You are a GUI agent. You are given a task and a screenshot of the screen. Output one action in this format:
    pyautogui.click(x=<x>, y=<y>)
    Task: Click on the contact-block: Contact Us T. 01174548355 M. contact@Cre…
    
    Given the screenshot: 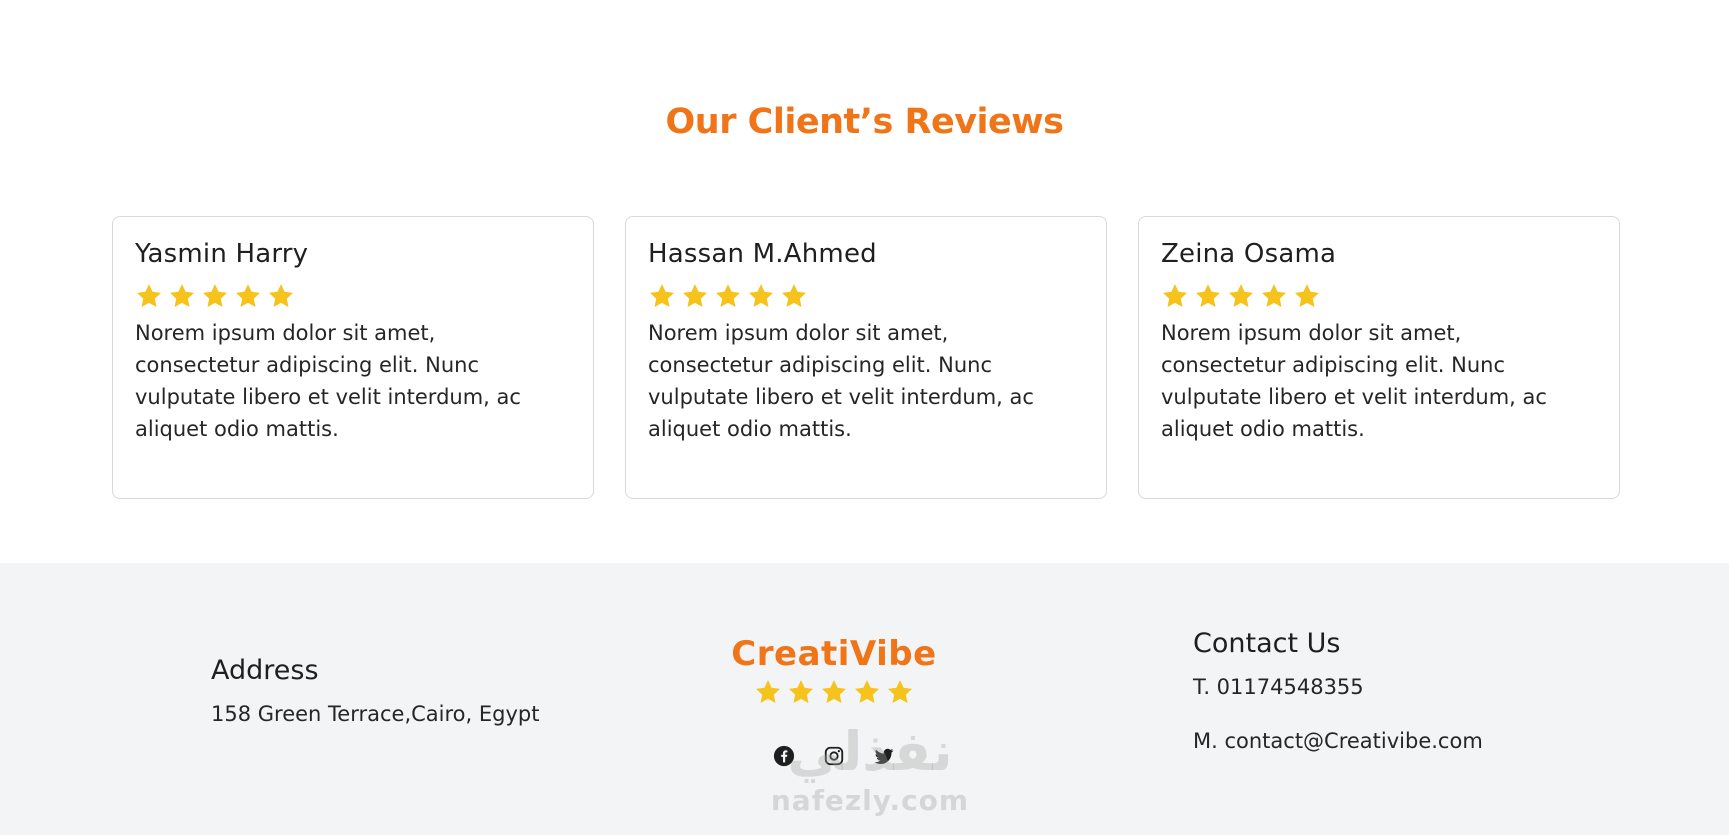 What is the action you would take?
    pyautogui.click(x=1338, y=691)
    